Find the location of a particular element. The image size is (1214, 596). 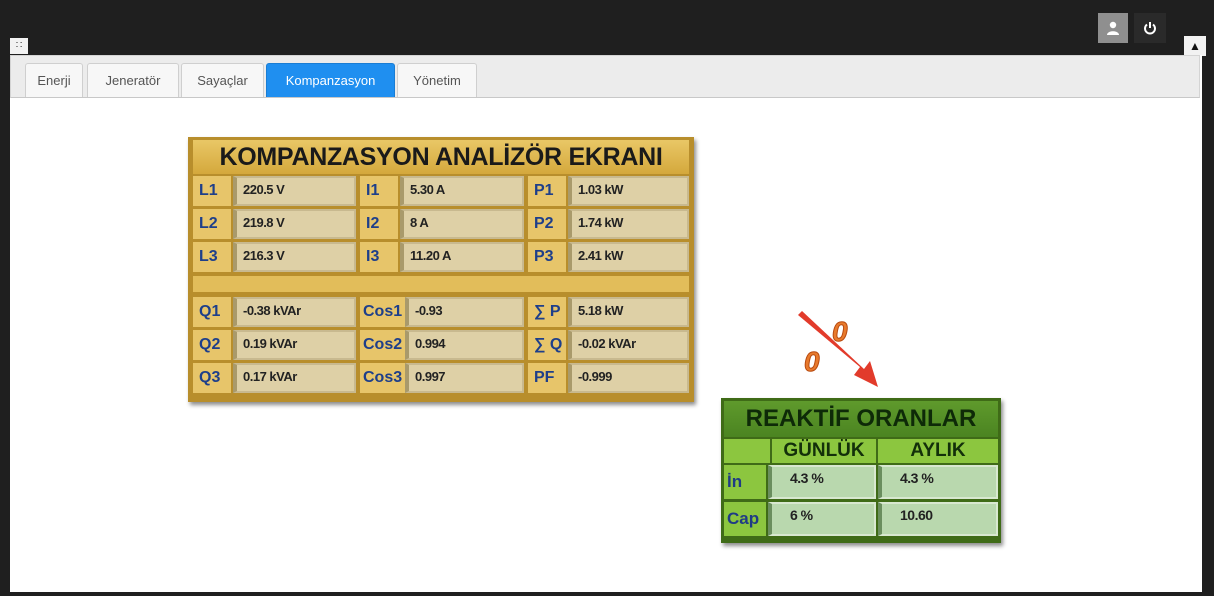

tab-kompanzasyon: Kompanzasyon is located at coordinates (330, 80).